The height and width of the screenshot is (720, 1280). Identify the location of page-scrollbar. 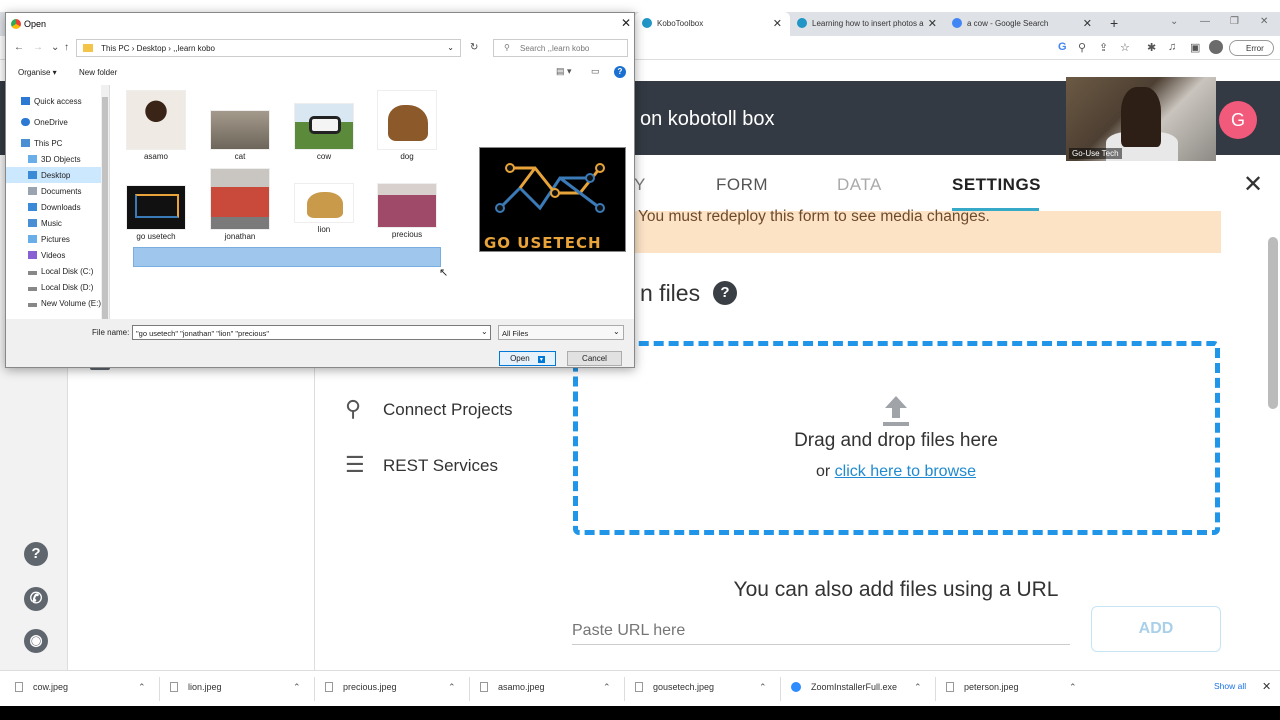
(1273, 323).